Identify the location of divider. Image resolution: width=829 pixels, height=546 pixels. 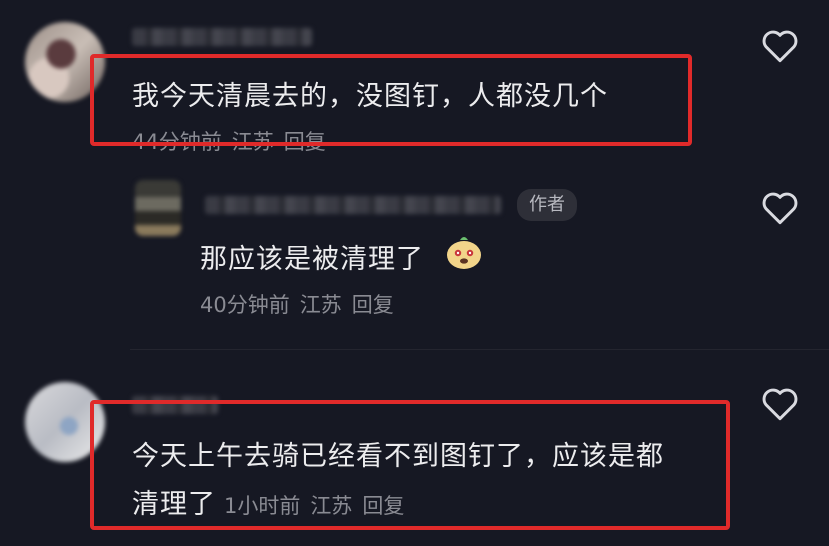
(479, 349).